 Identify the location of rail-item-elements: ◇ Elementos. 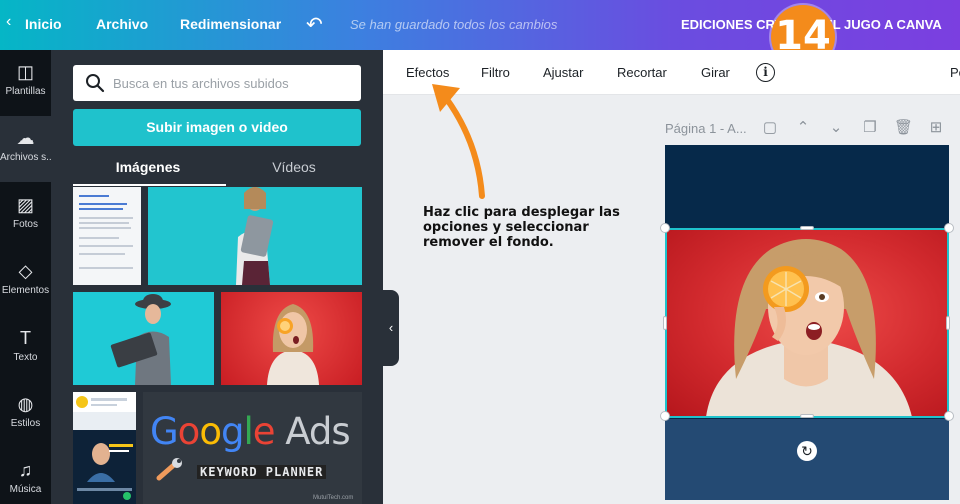
(25, 282).